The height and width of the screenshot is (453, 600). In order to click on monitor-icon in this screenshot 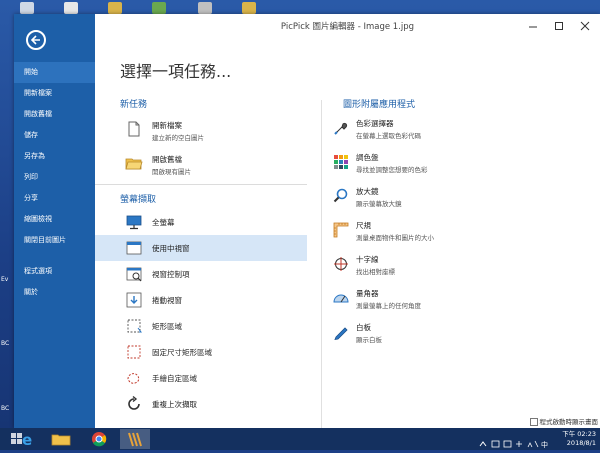, I will do `click(134, 222)`.